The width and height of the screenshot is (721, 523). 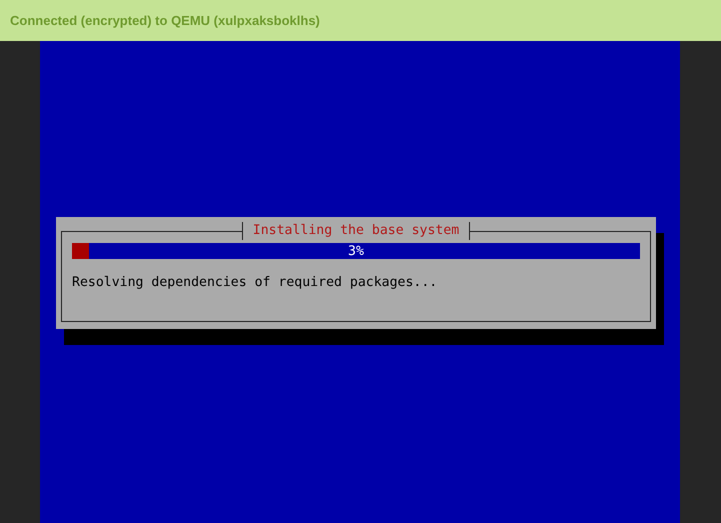 I want to click on dialog-title: Installing the base system, so click(x=356, y=231).